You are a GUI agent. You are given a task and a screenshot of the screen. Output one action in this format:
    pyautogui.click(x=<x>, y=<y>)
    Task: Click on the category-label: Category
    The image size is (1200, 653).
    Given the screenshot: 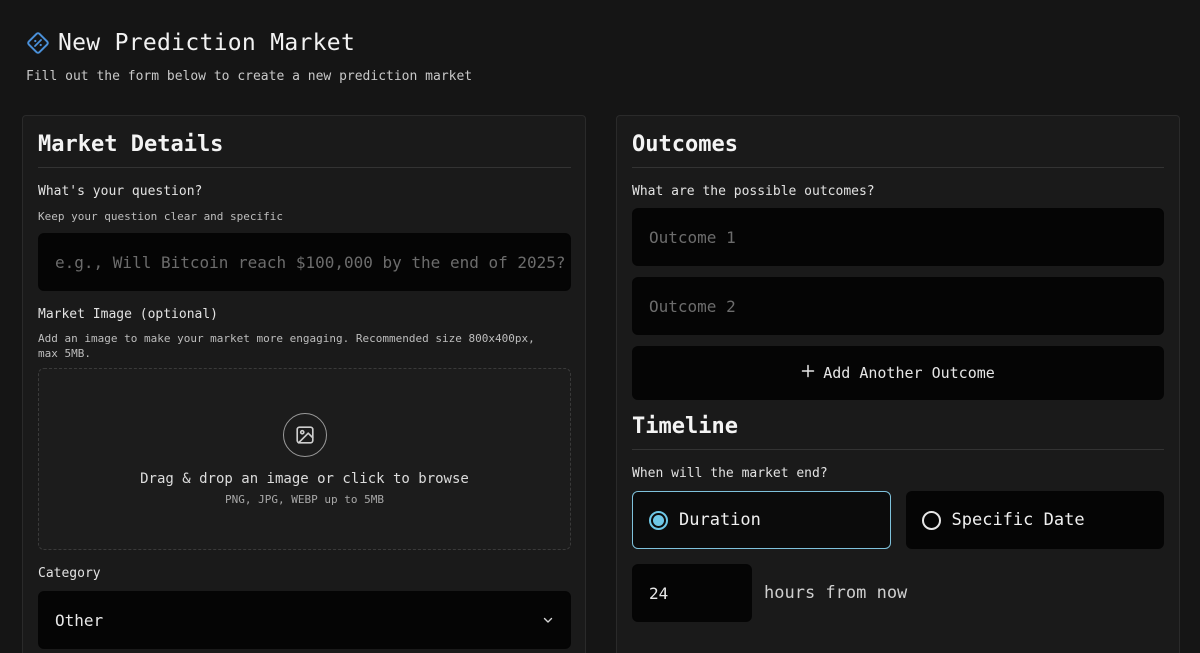 What is the action you would take?
    pyautogui.click(x=69, y=573)
    